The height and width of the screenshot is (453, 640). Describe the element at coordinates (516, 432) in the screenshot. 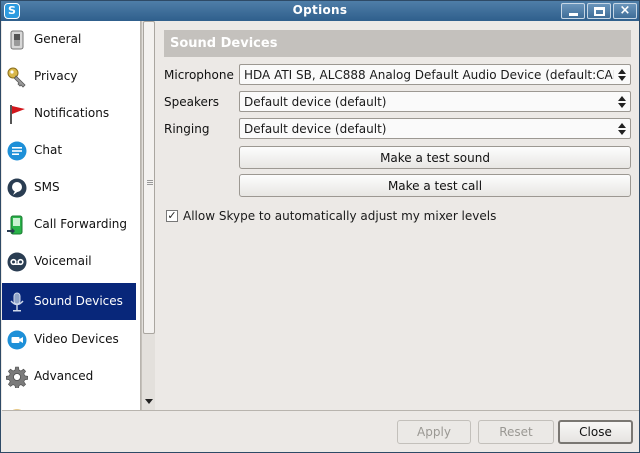

I see `reset-button: Reset` at that location.